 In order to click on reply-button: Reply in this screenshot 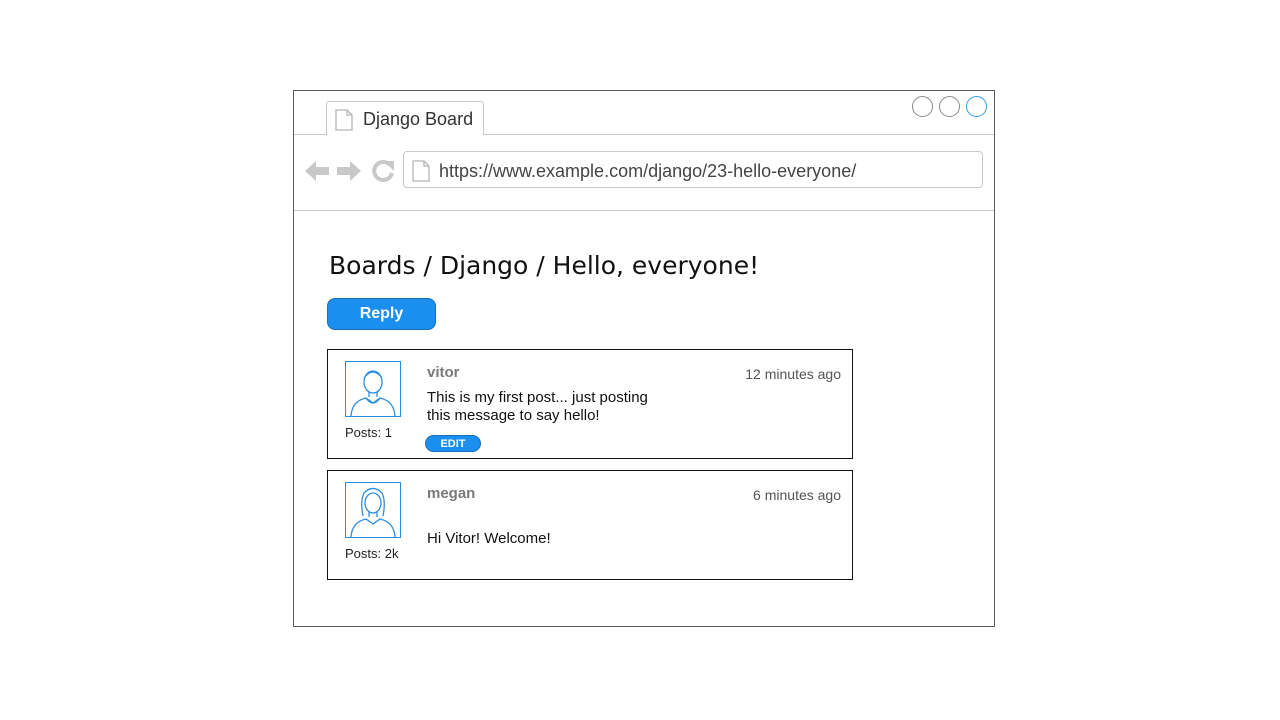, I will do `click(381, 314)`.